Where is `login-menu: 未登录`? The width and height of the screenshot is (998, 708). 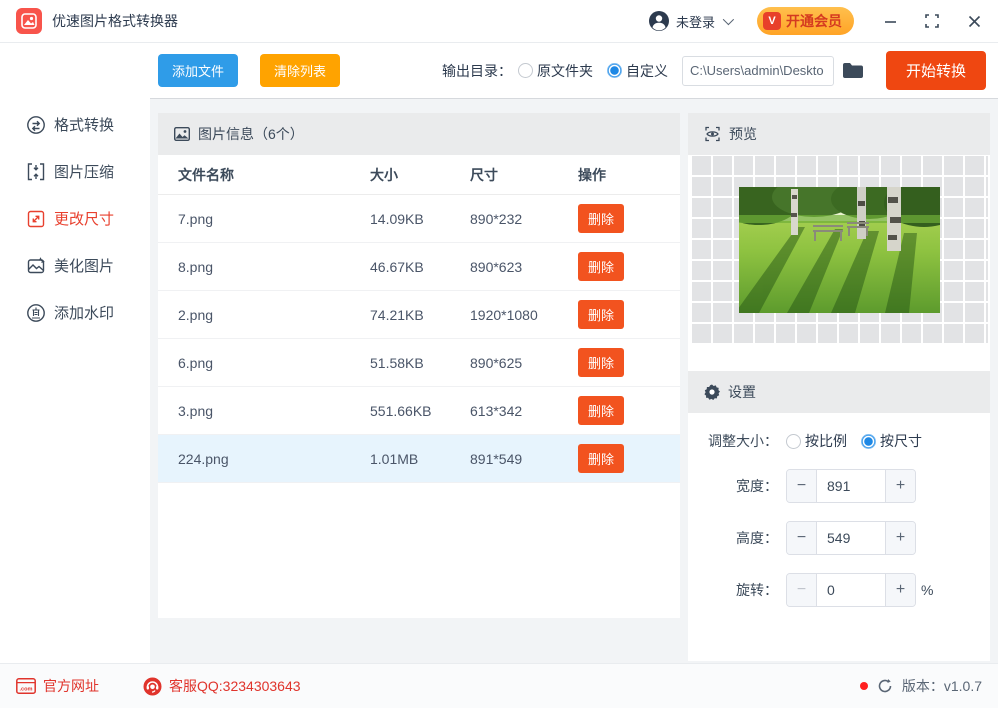
login-menu: 未登录 is located at coordinates (691, 21).